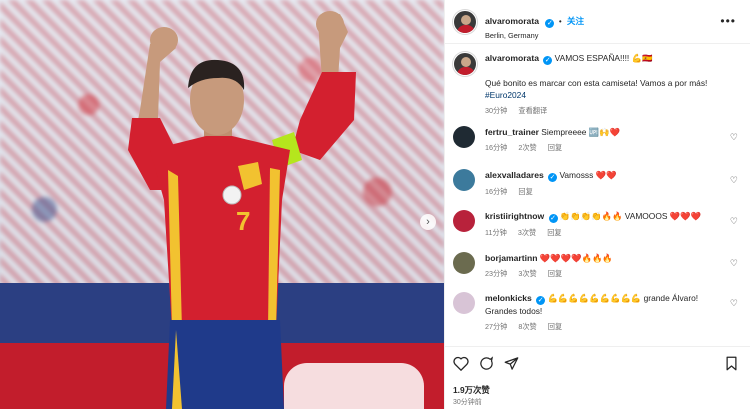 Image resolution: width=750 pixels, height=409 pixels. I want to click on comment-username: kristiirightnow, so click(514, 216).